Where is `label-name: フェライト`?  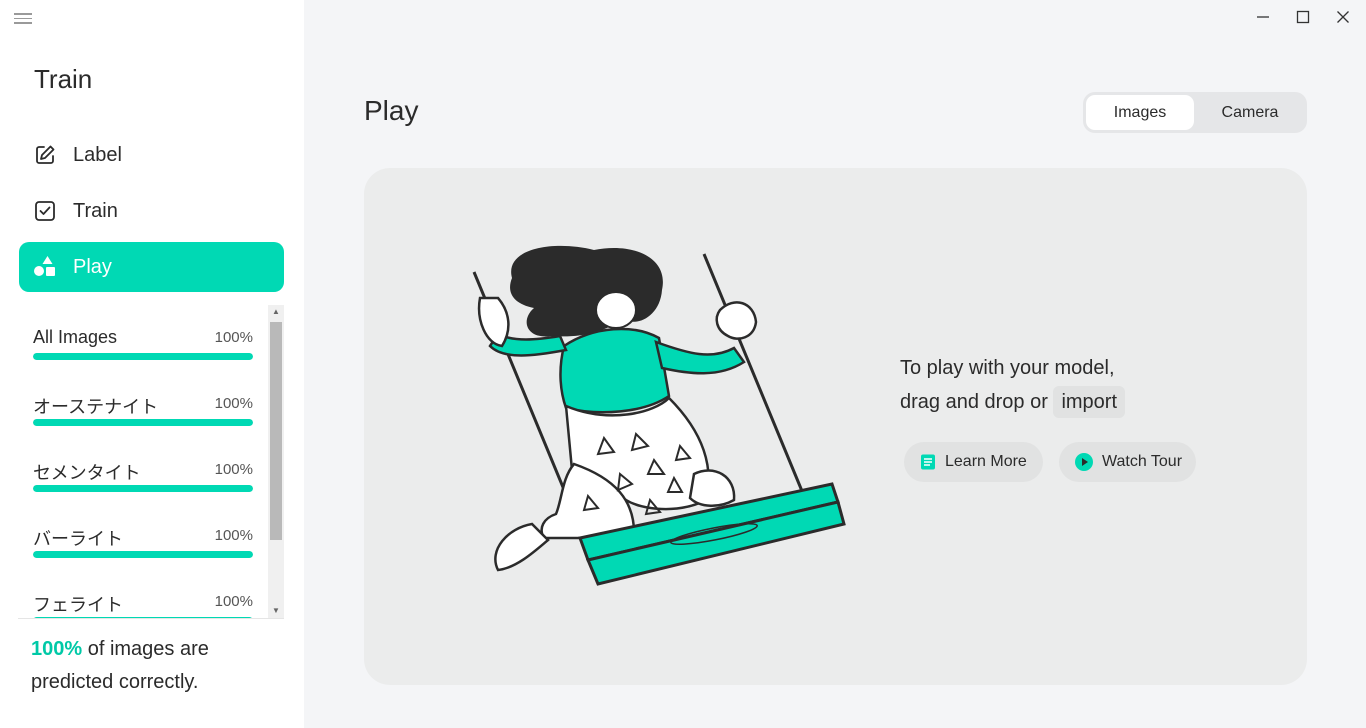
label-name: フェライト is located at coordinates (78, 605).